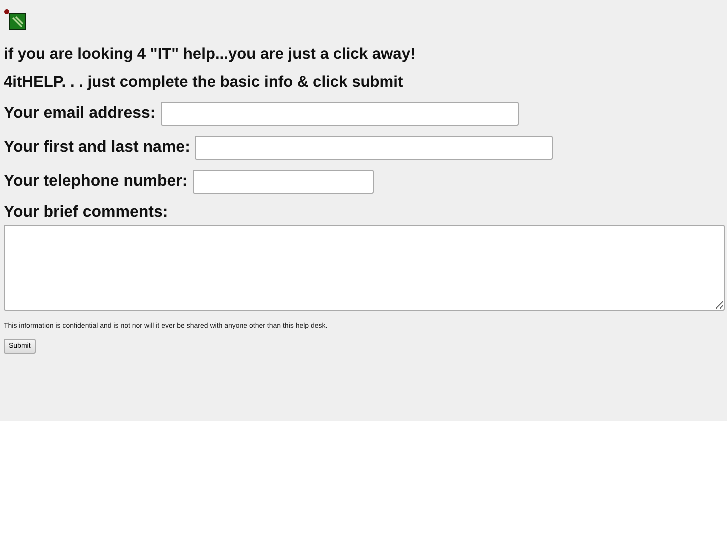 This screenshot has height=545, width=727. What do you see at coordinates (97, 148) in the screenshot?
I see `field-label: Your first and last name:` at bounding box center [97, 148].